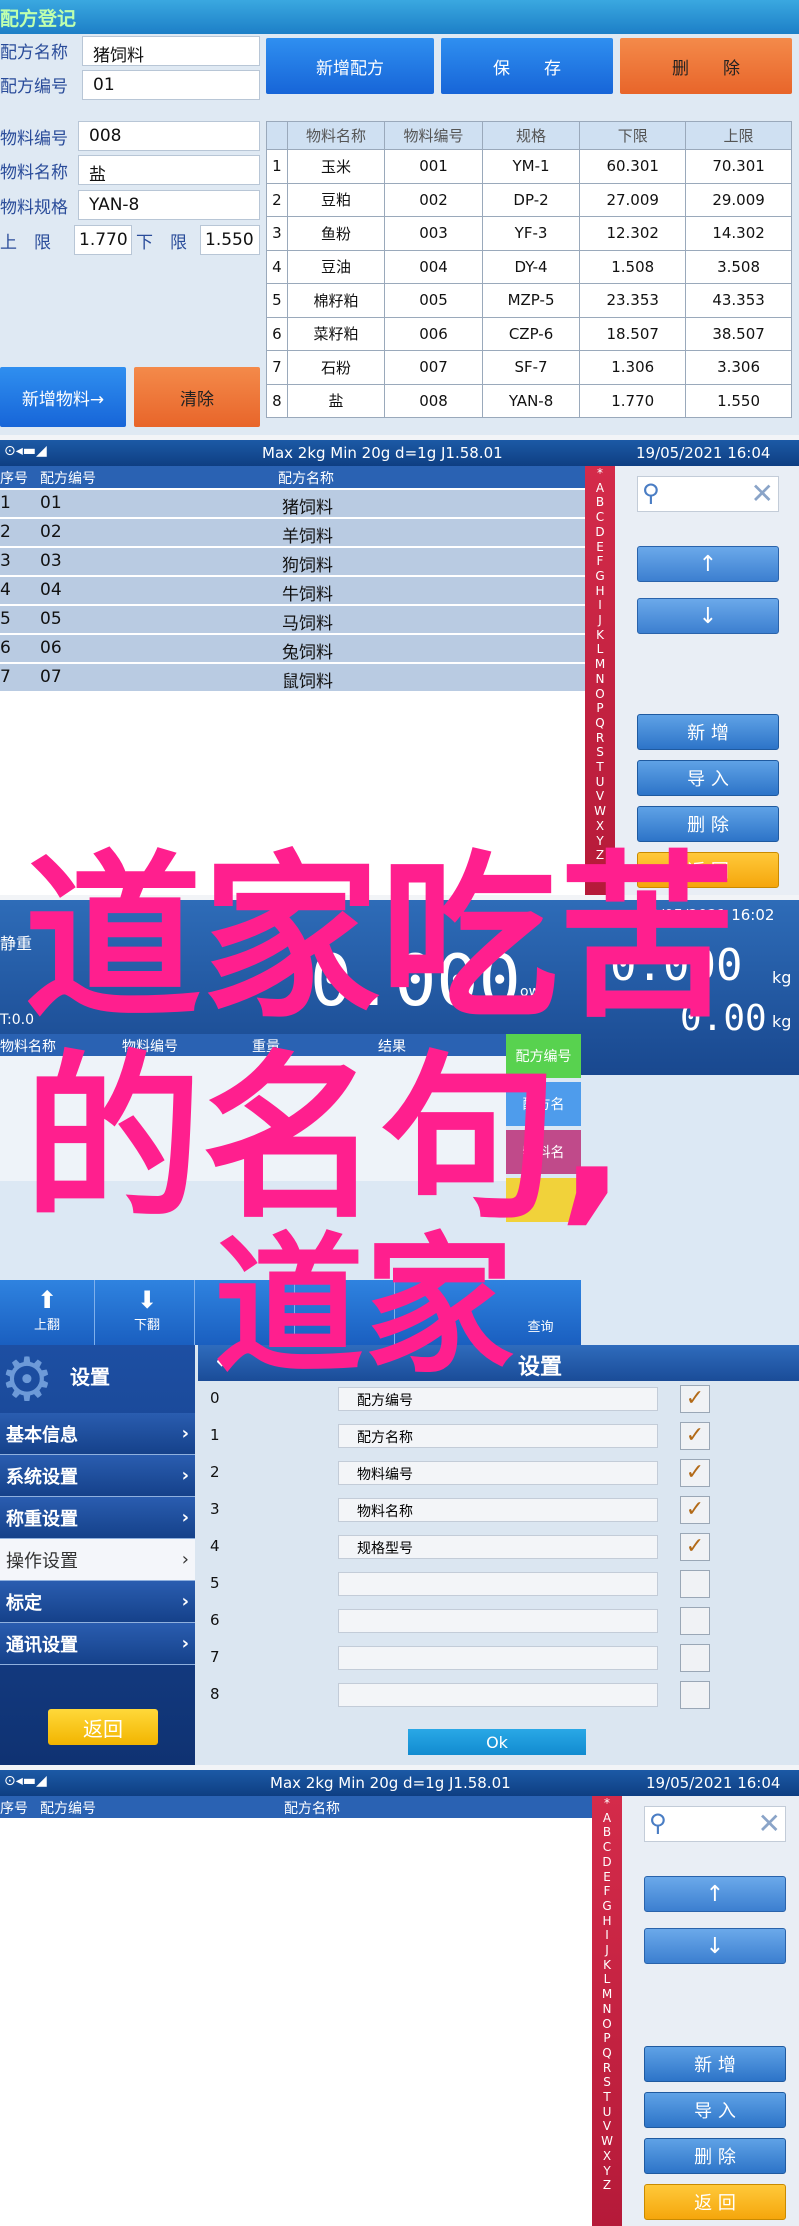  Describe the element at coordinates (63, 397) in the screenshot. I see `new-material-button: 新增物料→` at that location.